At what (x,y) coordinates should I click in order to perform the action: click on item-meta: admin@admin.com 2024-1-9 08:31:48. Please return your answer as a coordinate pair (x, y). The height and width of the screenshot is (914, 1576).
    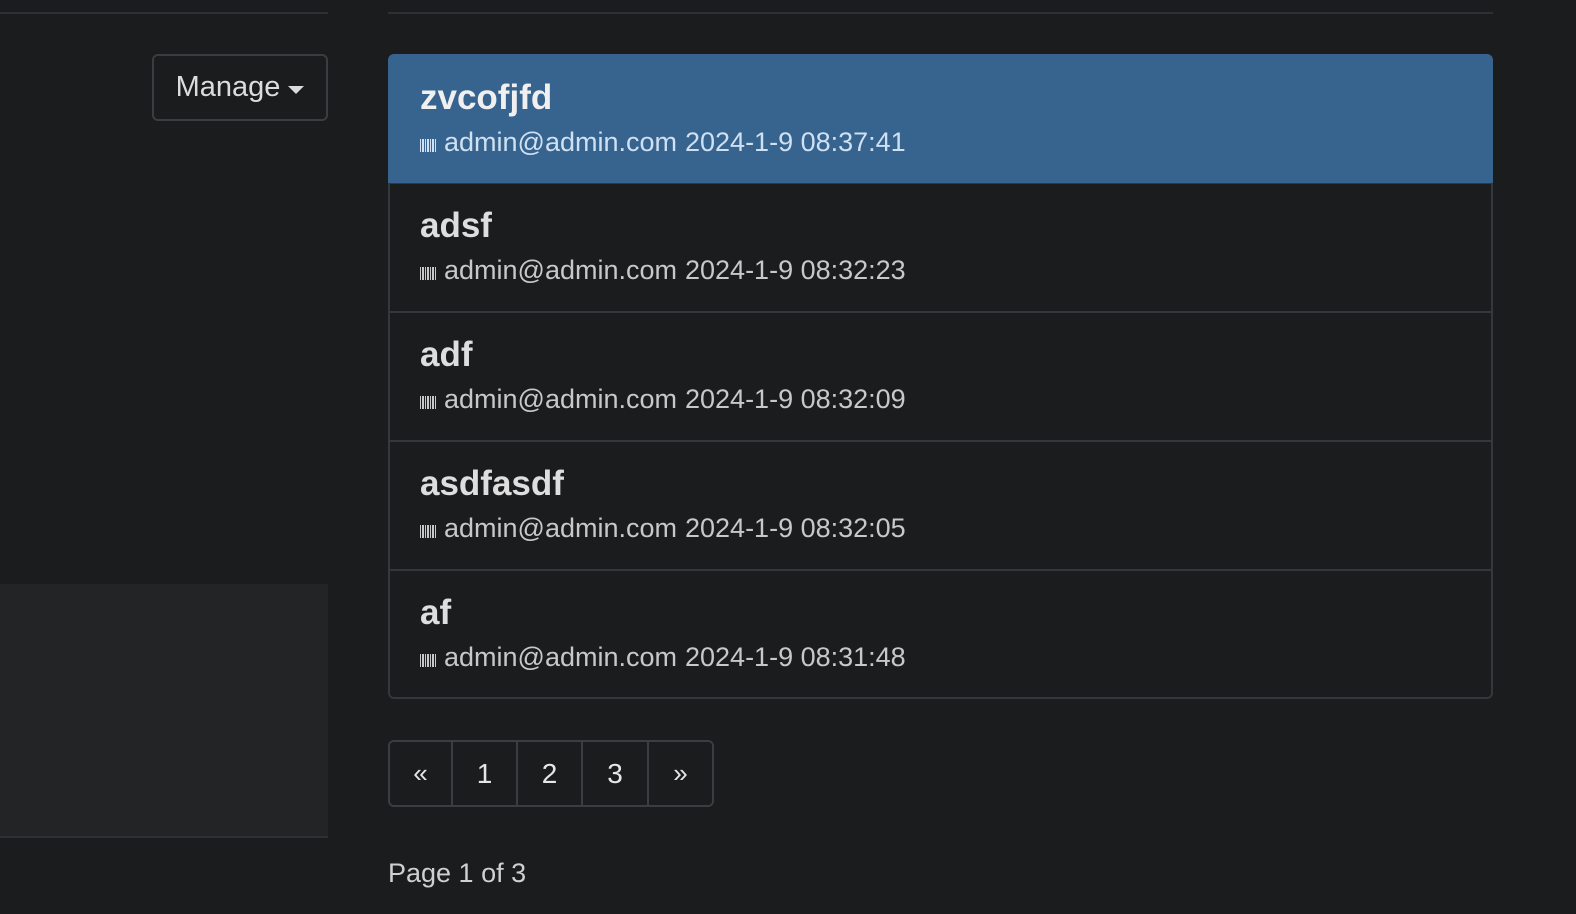
    Looking at the image, I should click on (940, 657).